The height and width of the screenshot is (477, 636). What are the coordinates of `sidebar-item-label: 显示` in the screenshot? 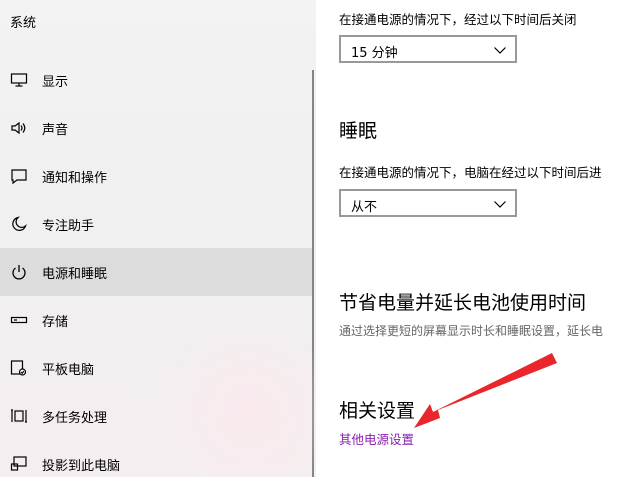 It's located at (55, 82).